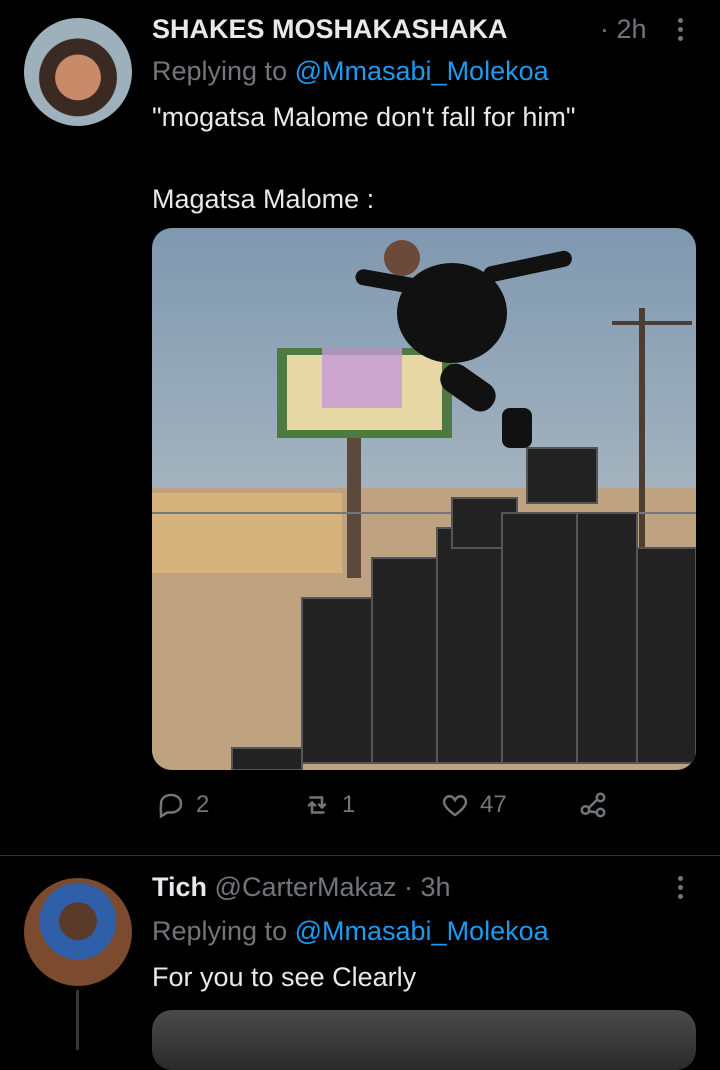 Image resolution: width=720 pixels, height=1070 pixels. Describe the element at coordinates (284, 977) in the screenshot. I see `tweet2-text: For you to see Clearly` at that location.